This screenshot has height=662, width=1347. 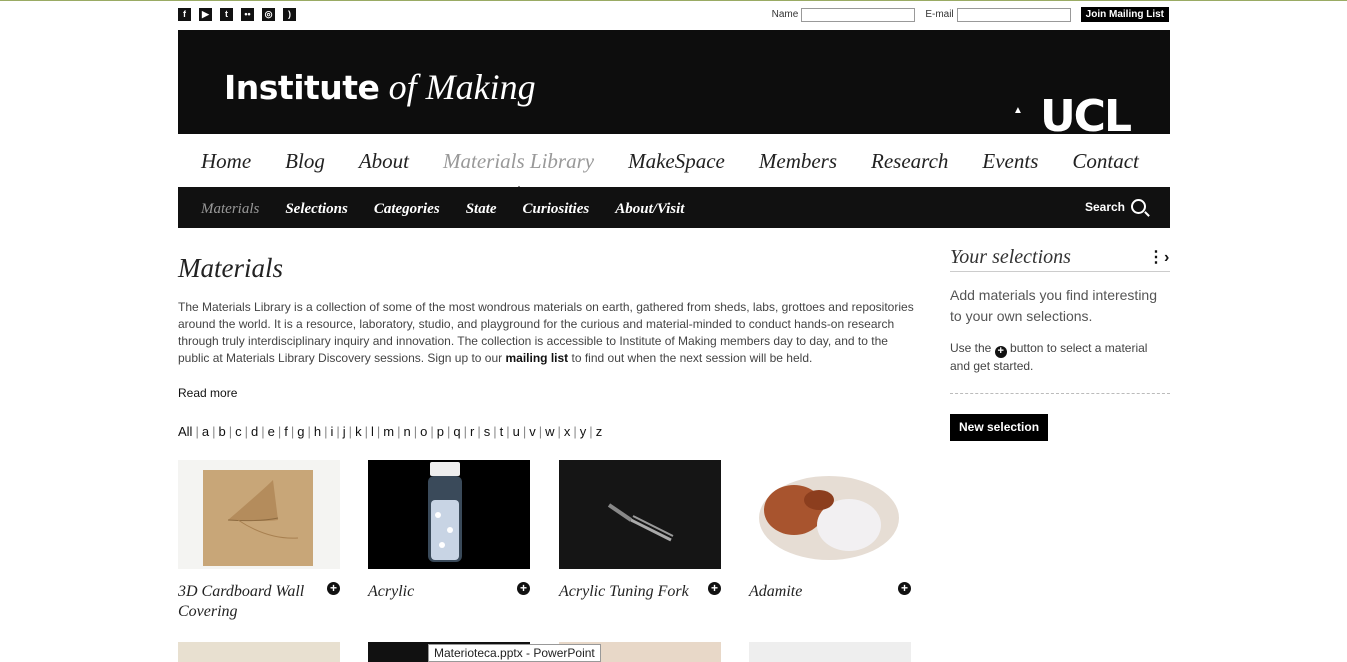 I want to click on alphabet-letter-t: t, so click(x=502, y=431).